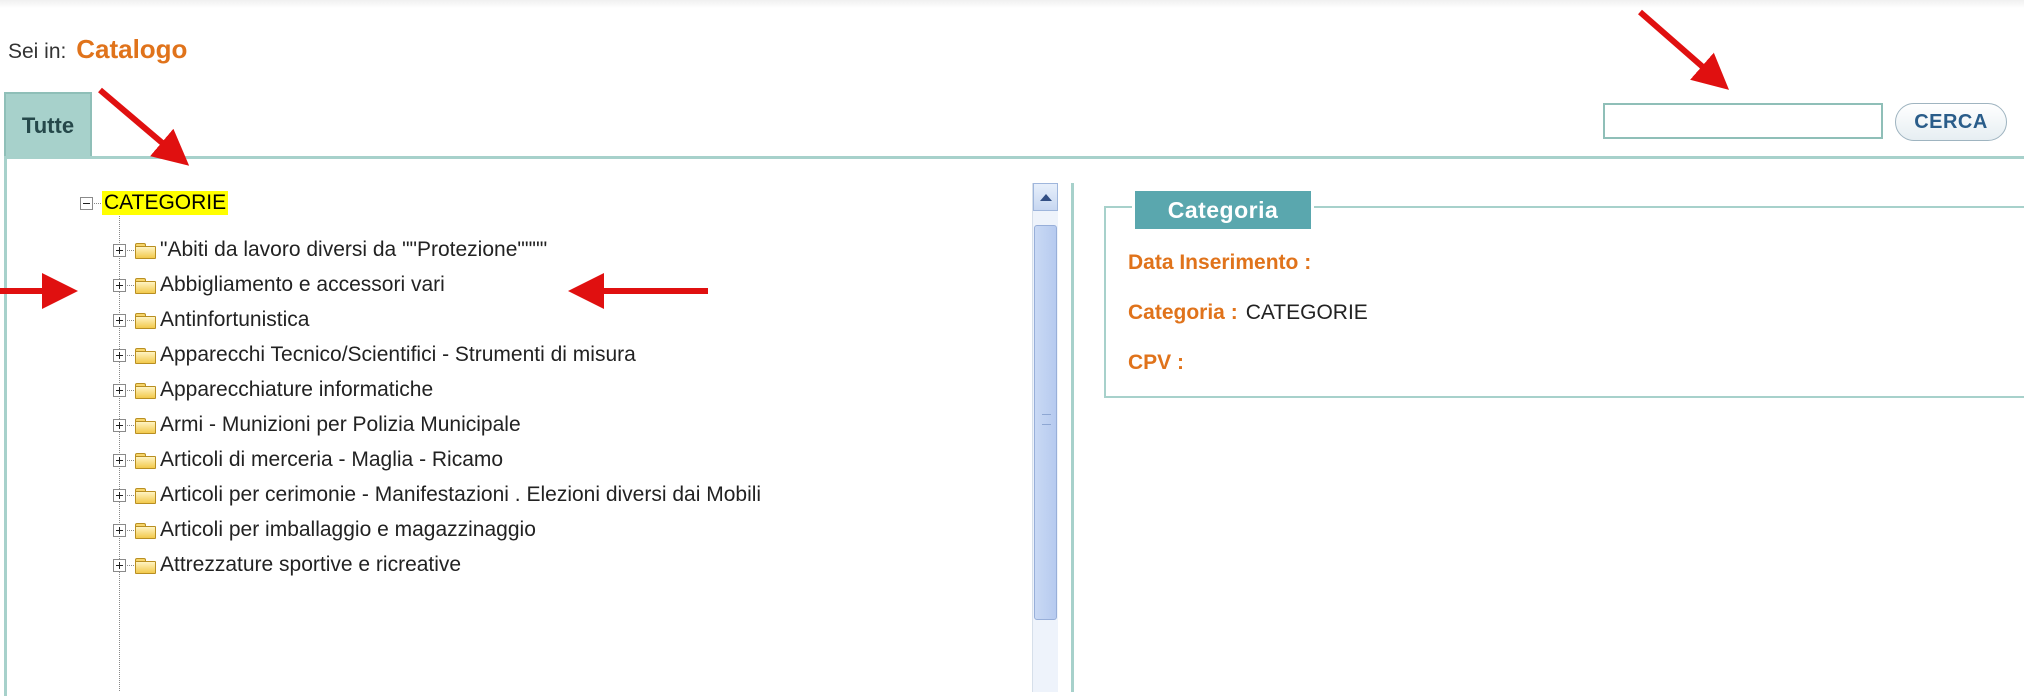 This screenshot has width=2024, height=696. I want to click on tree-item: Articoli per imballaggio e magazzinaggio, so click(324, 530).